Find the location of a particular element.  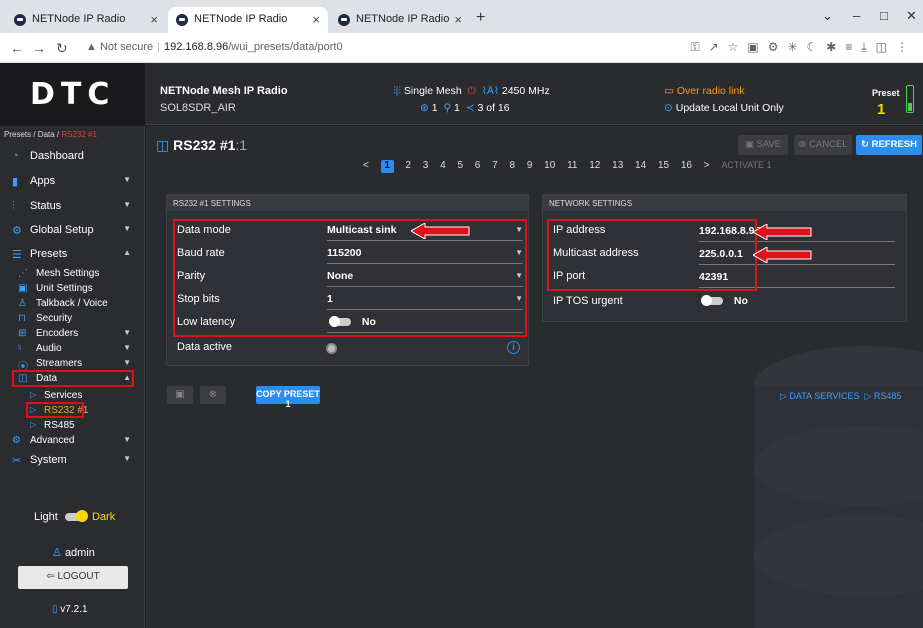

tools-icon: ✂ is located at coordinates (17, 461).